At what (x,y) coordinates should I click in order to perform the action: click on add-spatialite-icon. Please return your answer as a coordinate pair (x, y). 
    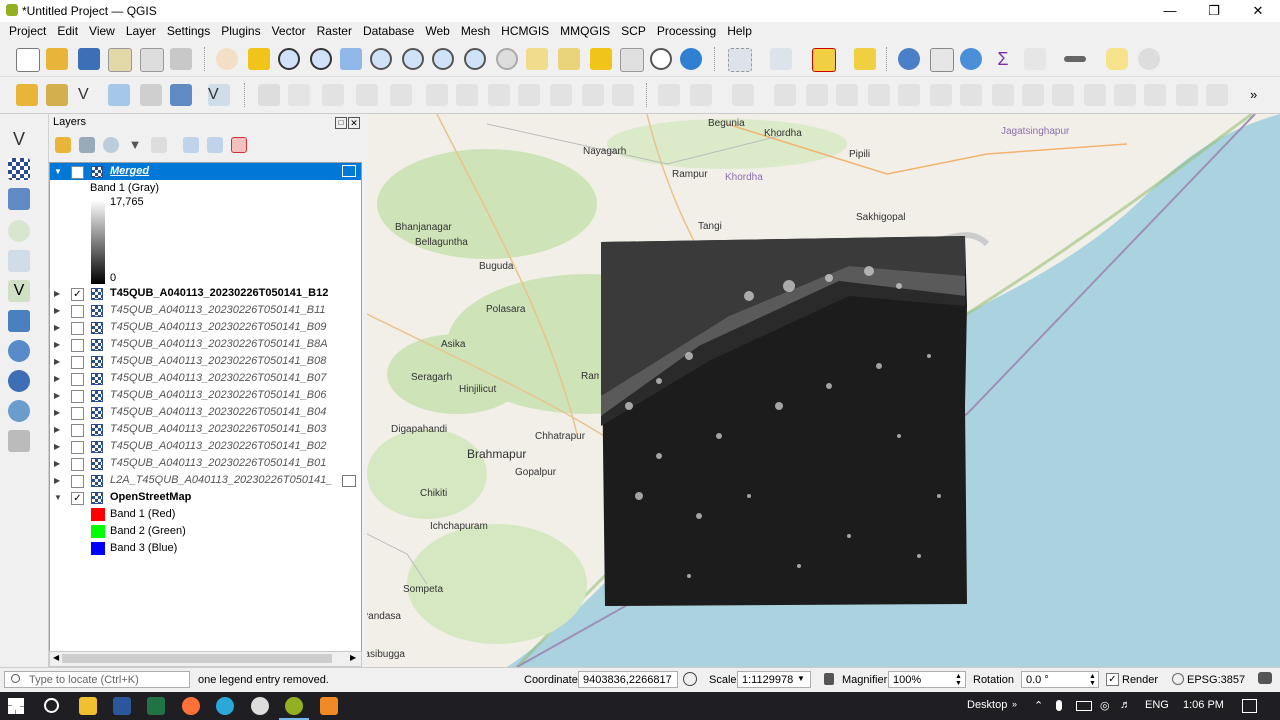
    Looking at the image, I should click on (119, 95).